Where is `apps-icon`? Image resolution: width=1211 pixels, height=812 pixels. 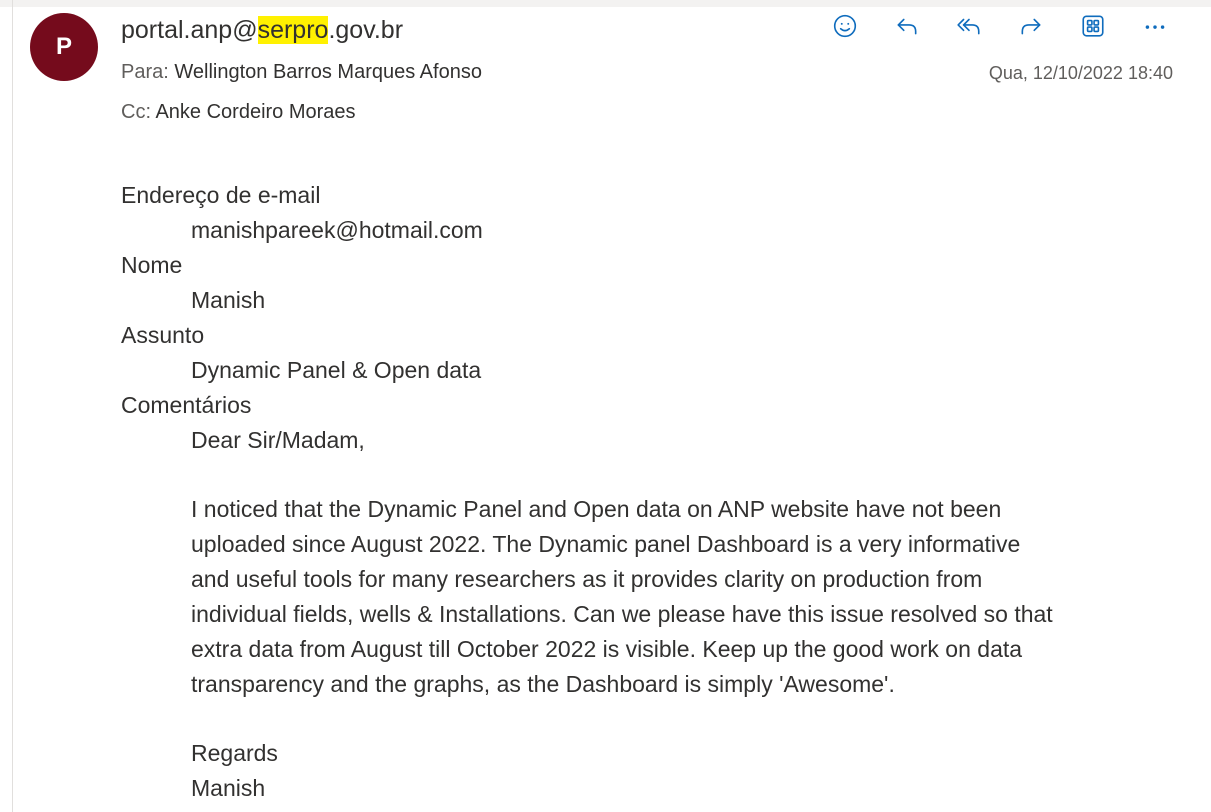 apps-icon is located at coordinates (1093, 26).